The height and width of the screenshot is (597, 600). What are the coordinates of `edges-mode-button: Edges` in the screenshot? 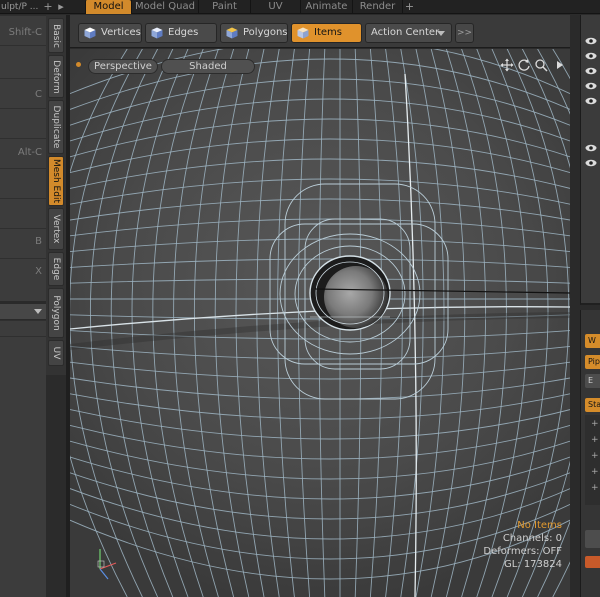 It's located at (181, 33).